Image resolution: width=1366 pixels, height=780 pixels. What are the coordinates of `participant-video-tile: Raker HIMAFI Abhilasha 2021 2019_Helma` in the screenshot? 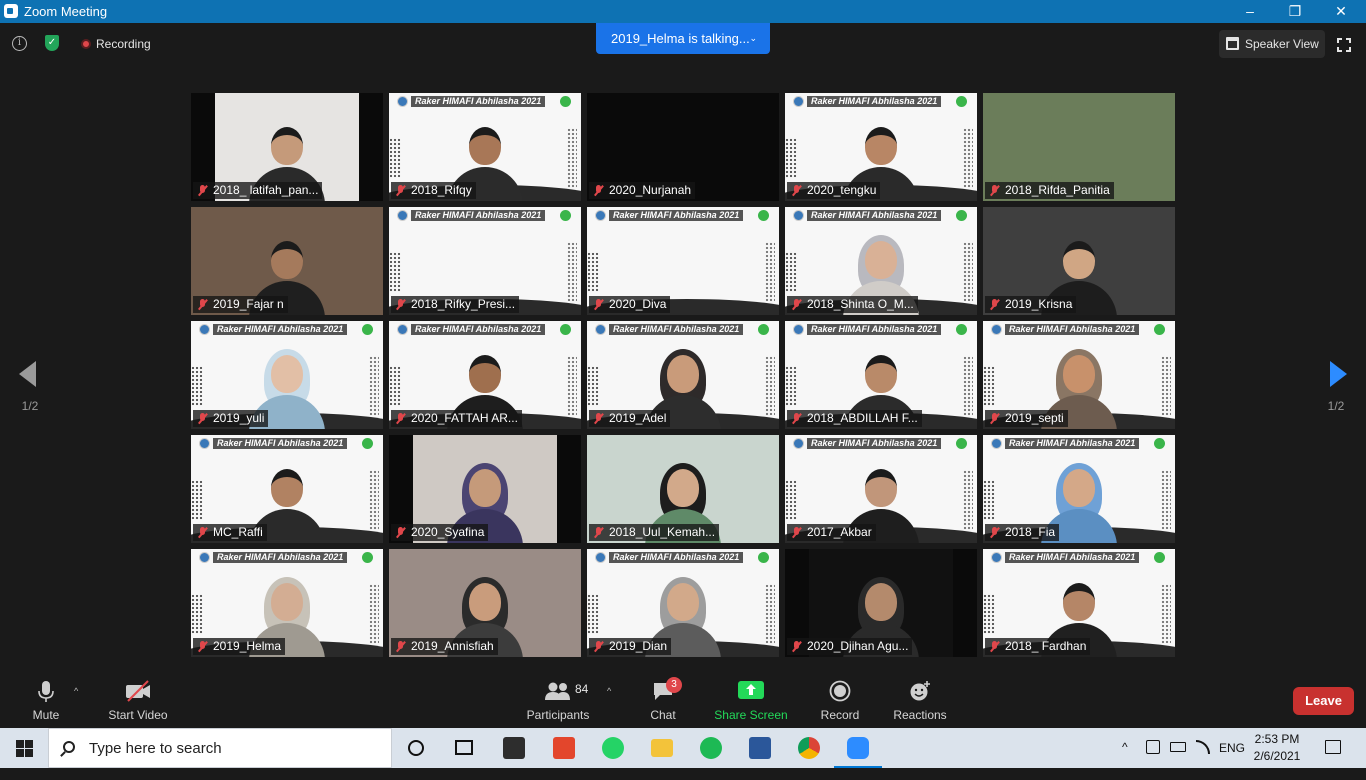 It's located at (287, 603).